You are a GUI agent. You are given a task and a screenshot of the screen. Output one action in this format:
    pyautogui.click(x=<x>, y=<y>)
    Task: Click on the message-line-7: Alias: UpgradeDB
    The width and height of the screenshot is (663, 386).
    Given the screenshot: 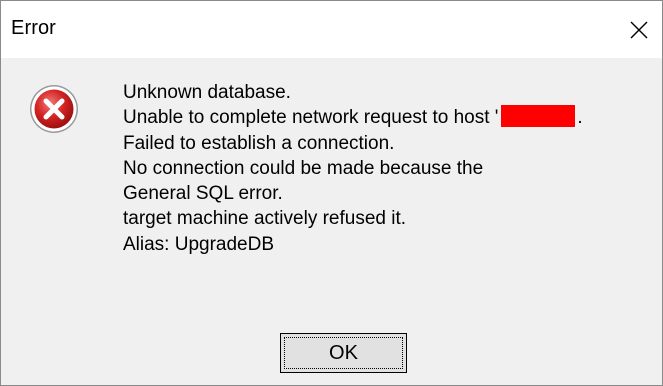 What is the action you would take?
    pyautogui.click(x=199, y=244)
    